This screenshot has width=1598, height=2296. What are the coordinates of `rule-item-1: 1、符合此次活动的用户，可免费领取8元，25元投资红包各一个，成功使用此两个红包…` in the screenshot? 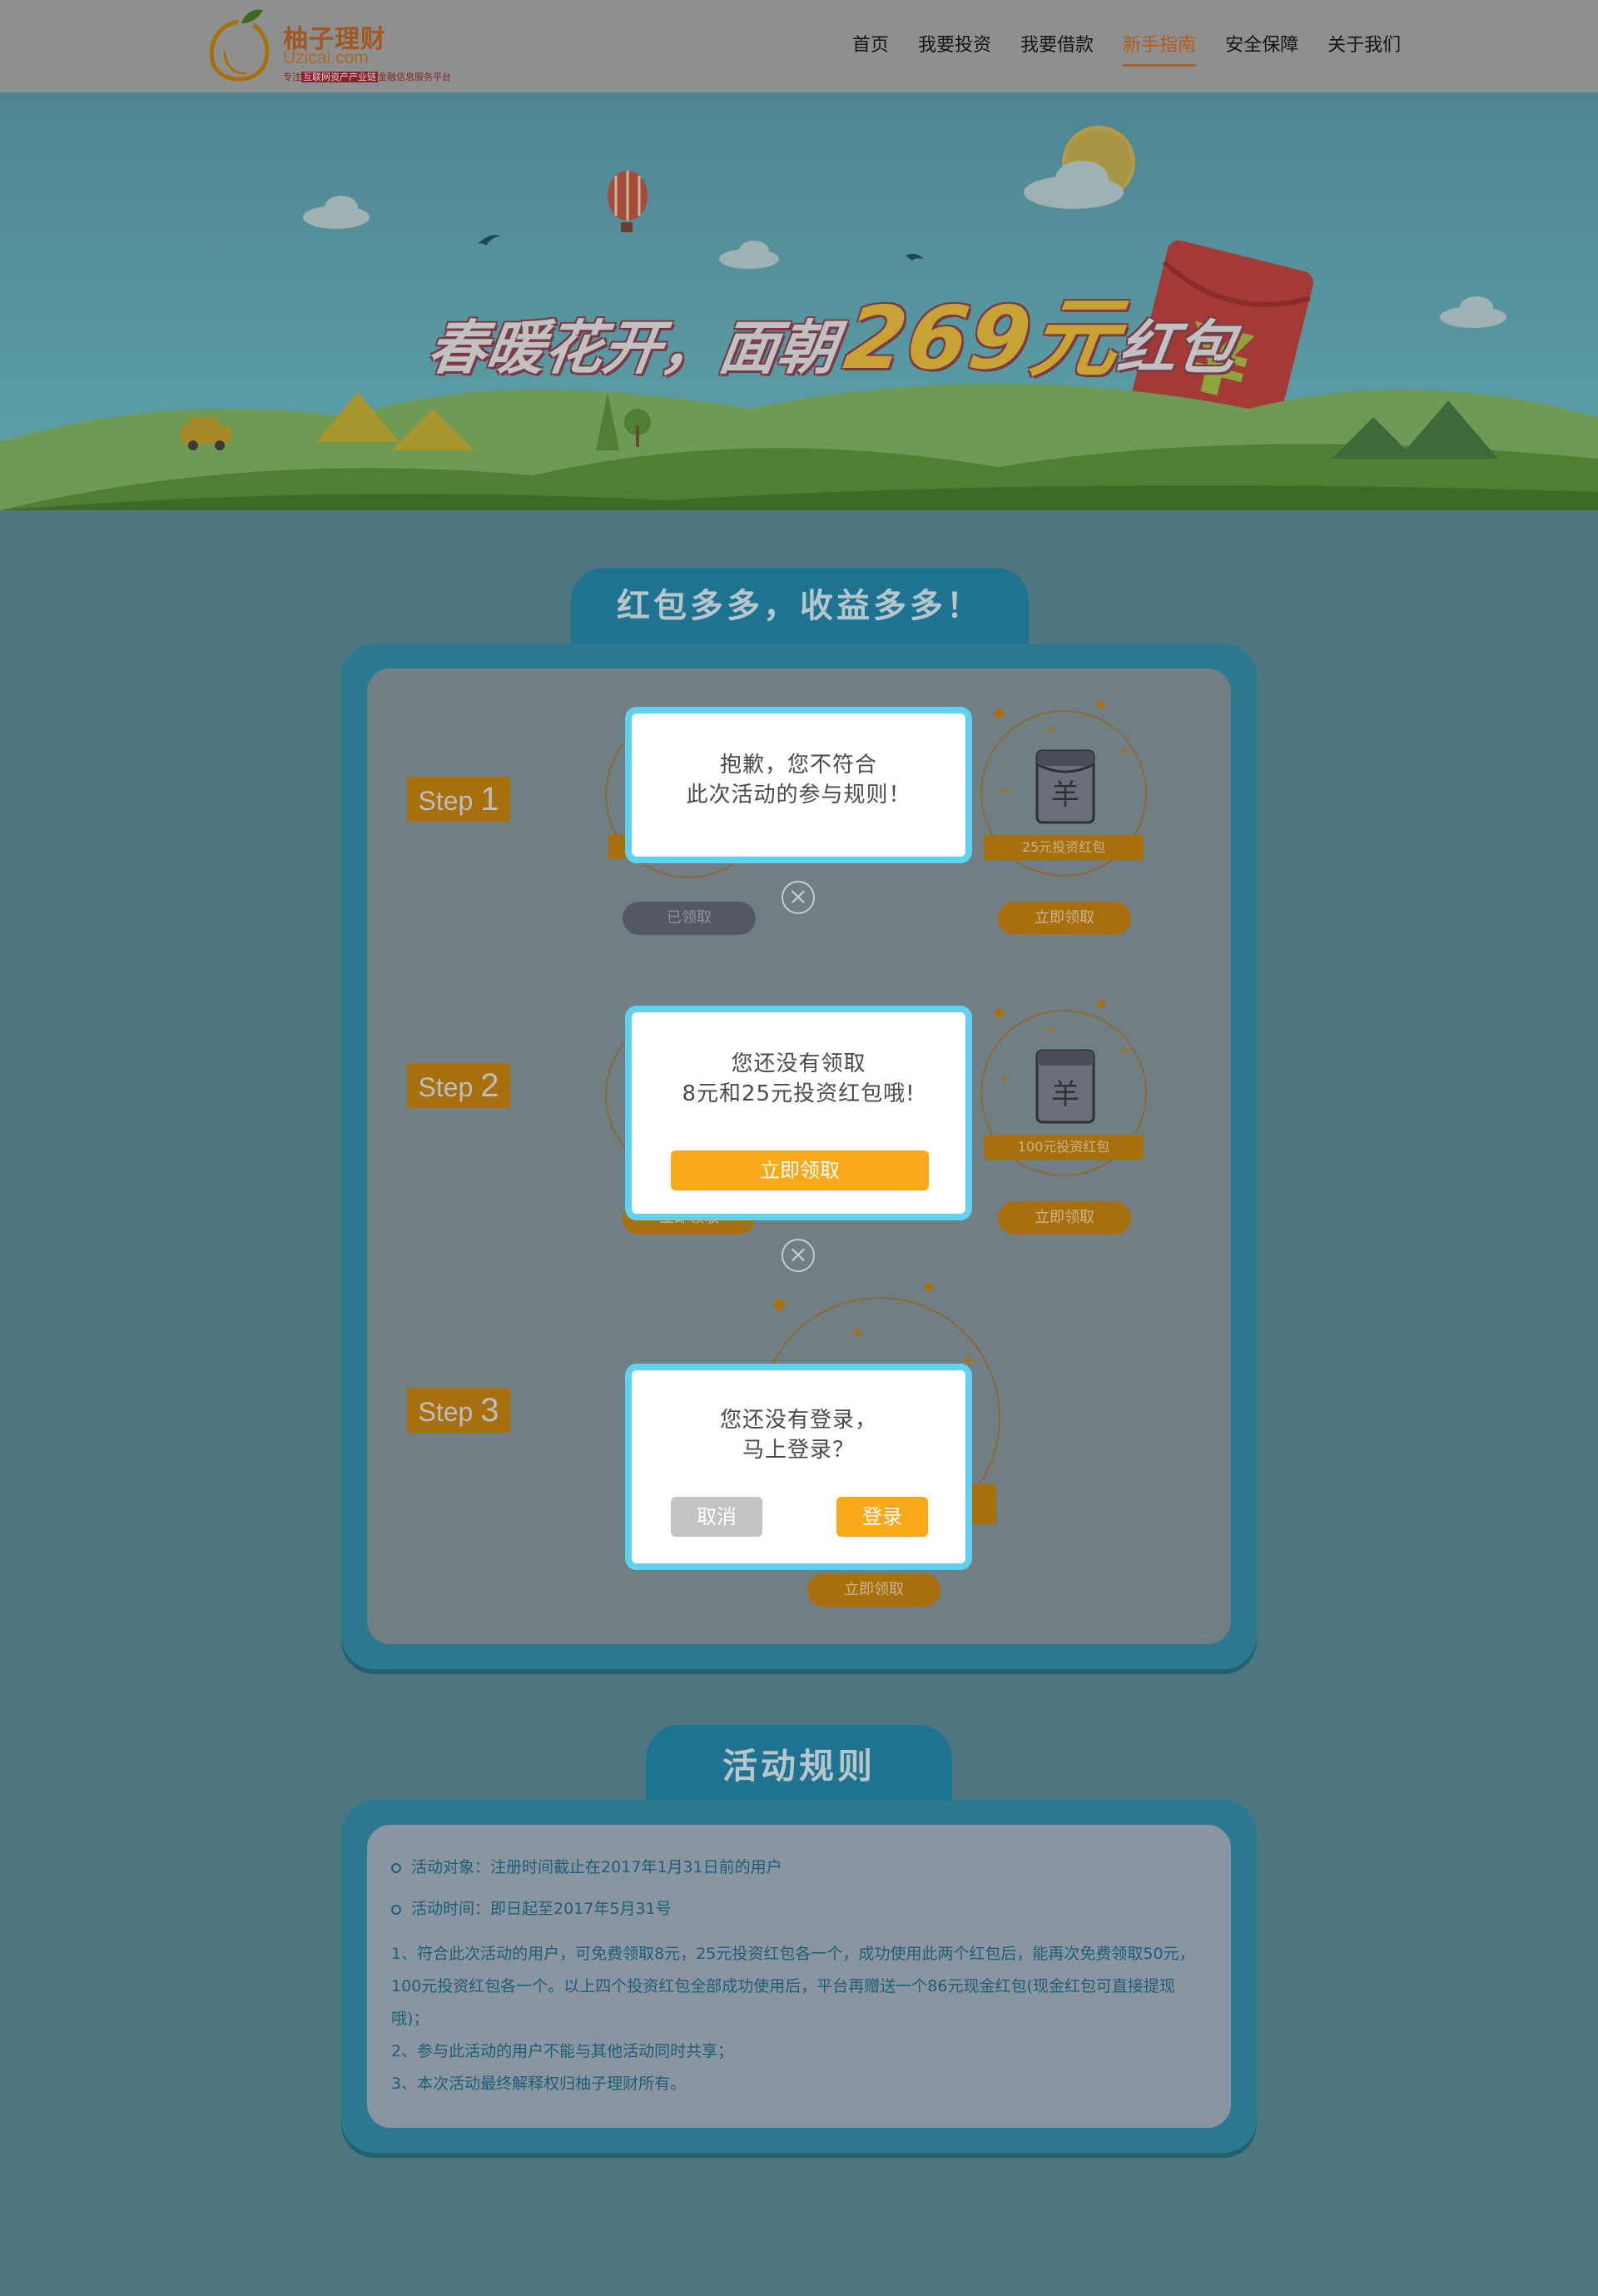 It's located at (793, 1986).